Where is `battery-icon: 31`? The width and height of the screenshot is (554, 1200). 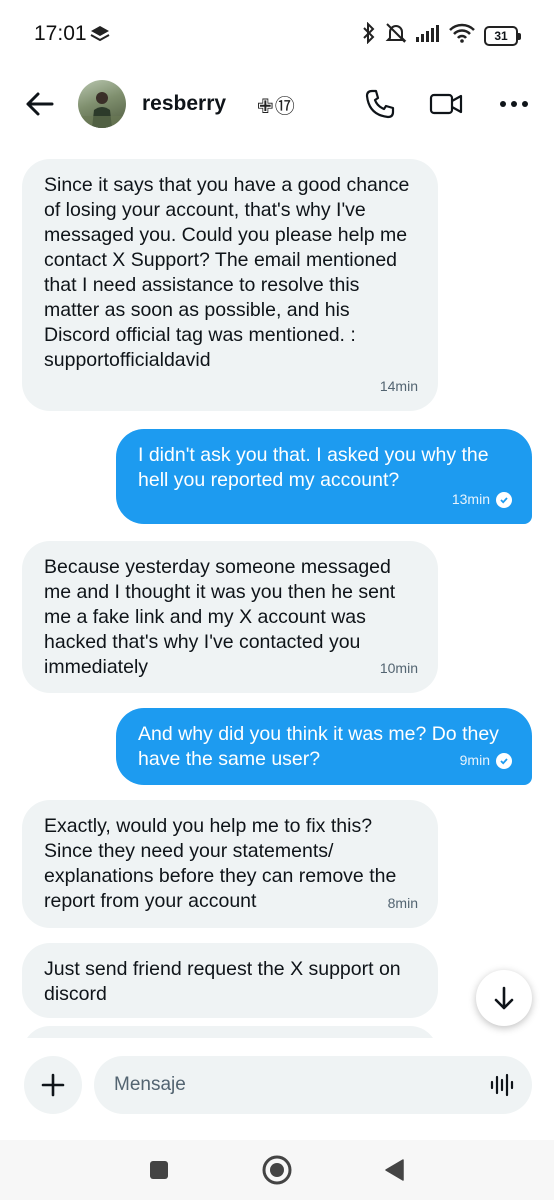 battery-icon: 31 is located at coordinates (502, 35).